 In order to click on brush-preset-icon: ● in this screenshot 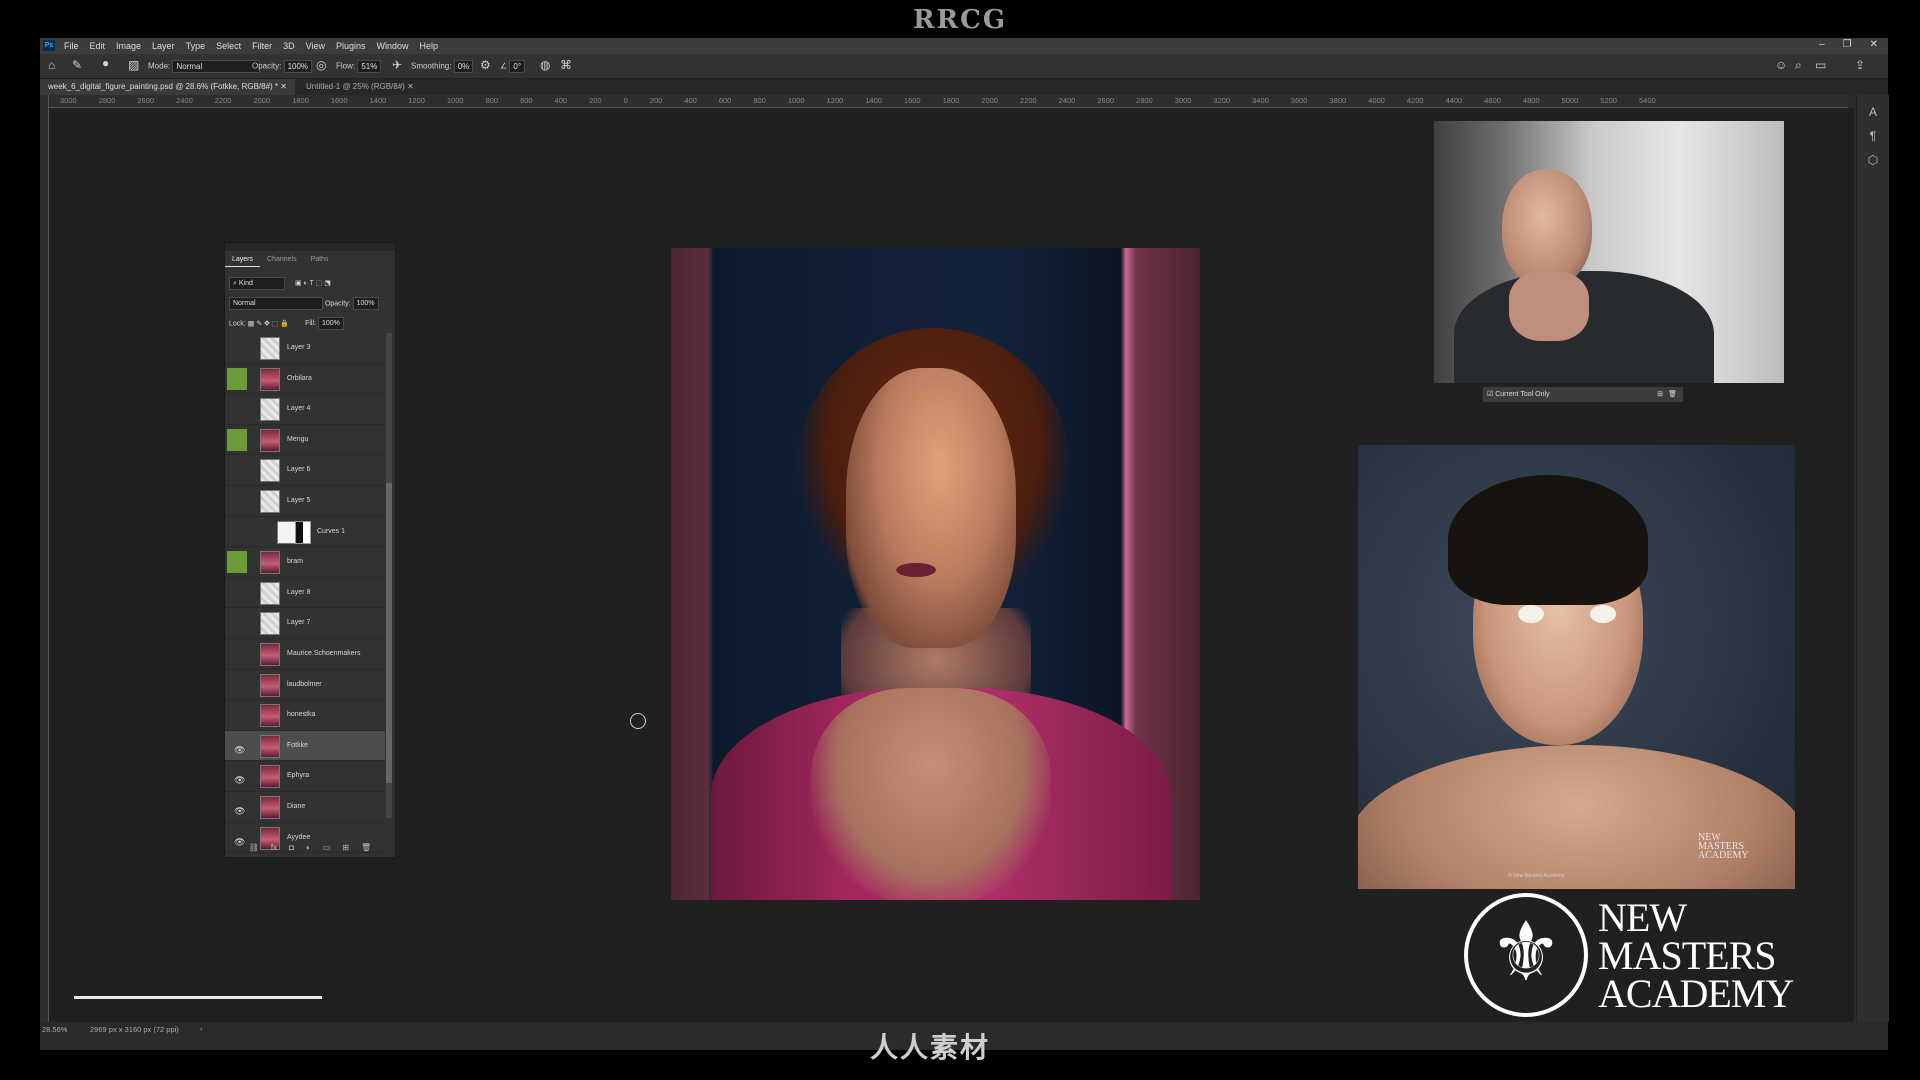, I will do `click(105, 63)`.